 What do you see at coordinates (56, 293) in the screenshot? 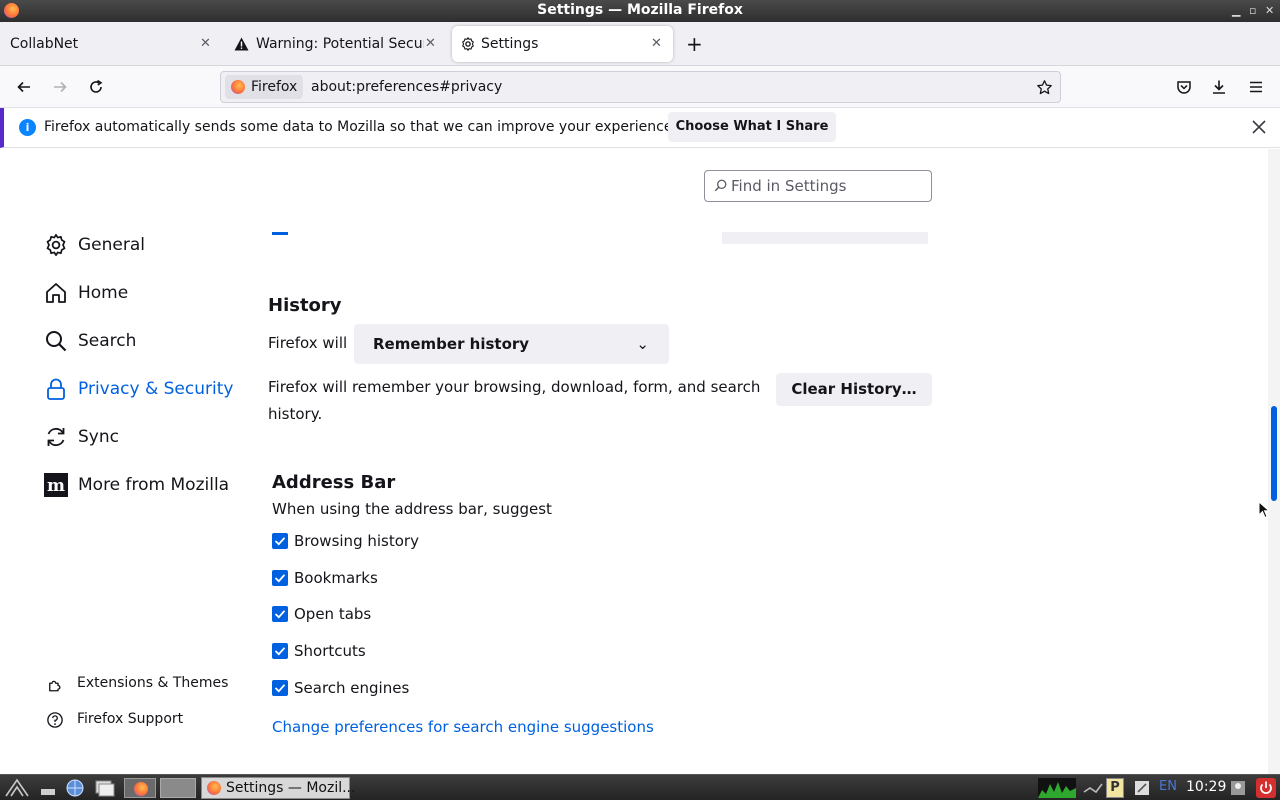
I see `home-icon` at bounding box center [56, 293].